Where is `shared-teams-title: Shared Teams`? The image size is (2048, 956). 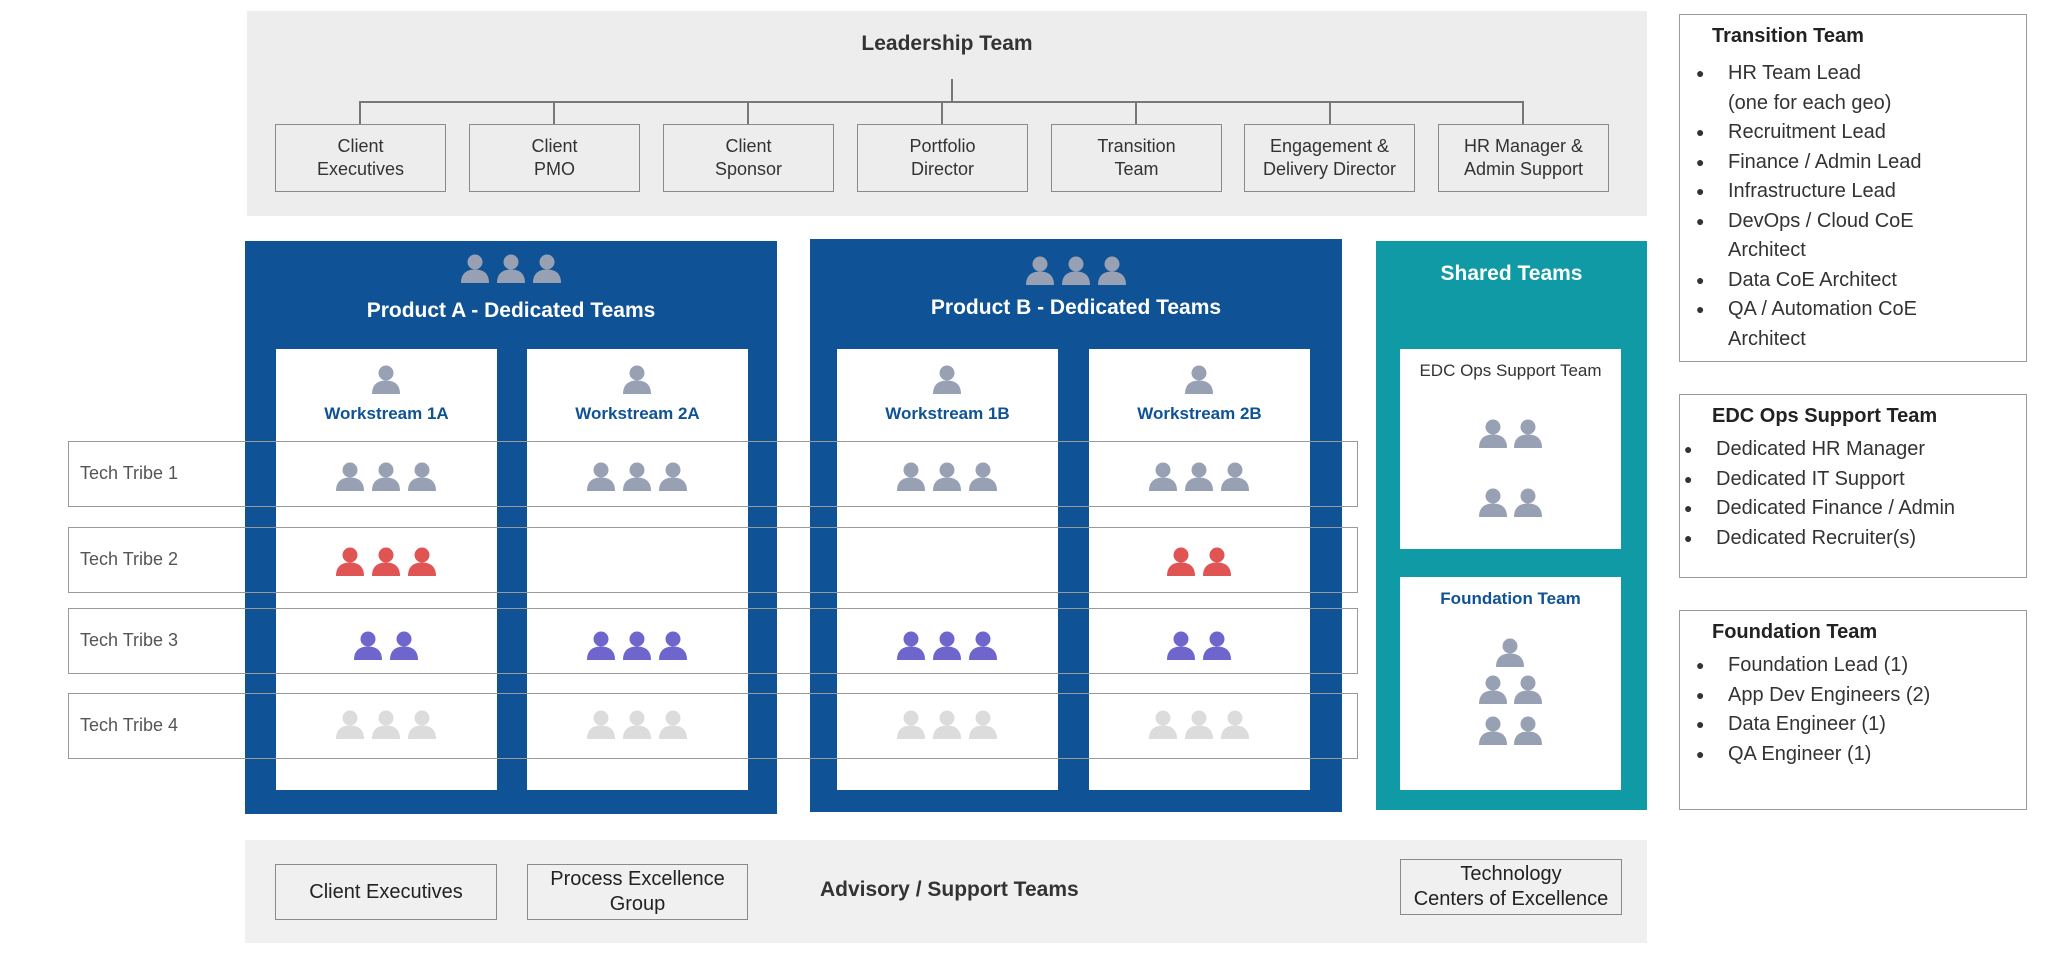 shared-teams-title: Shared Teams is located at coordinates (1511, 273).